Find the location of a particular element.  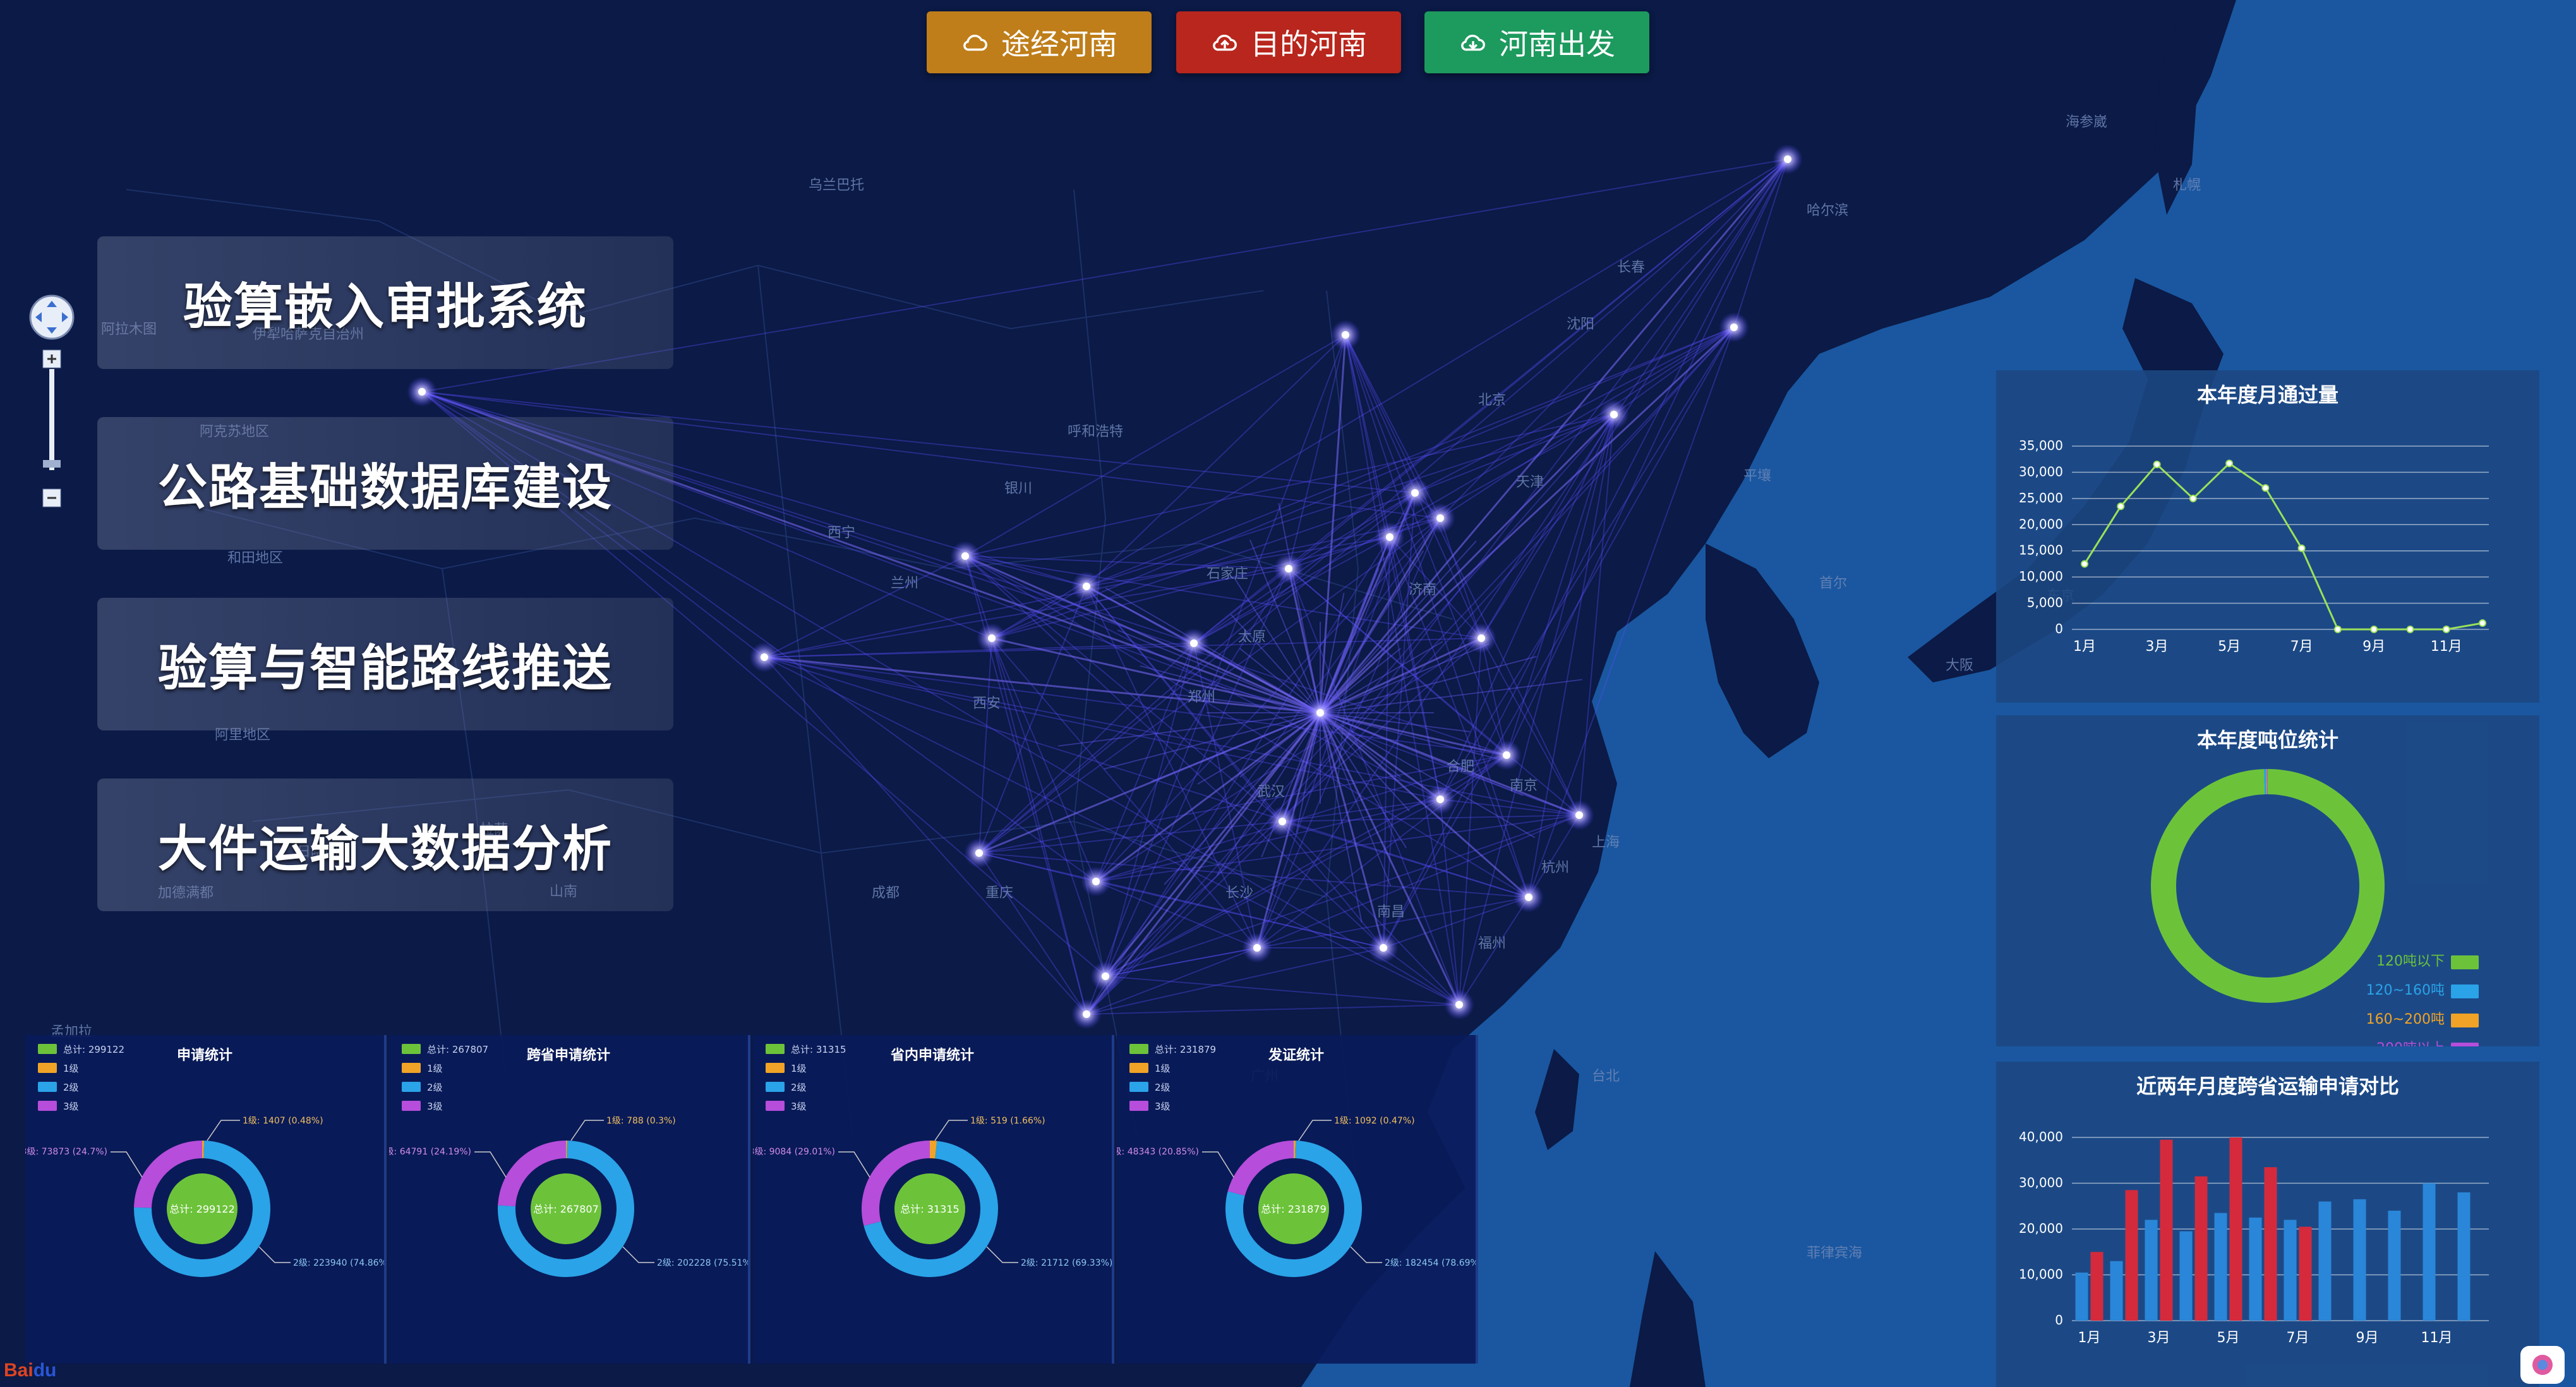

x-tick-label: 1月 is located at coordinates (2089, 1338).